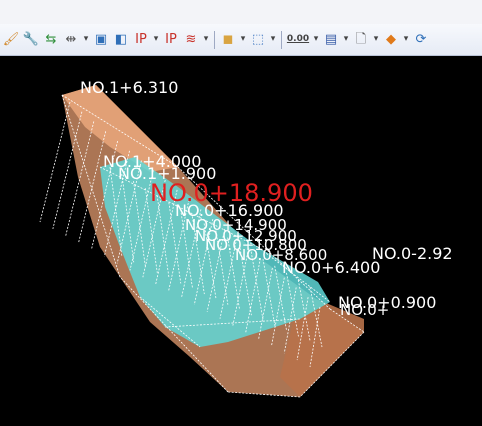 The image size is (482, 426). What do you see at coordinates (51, 40) in the screenshot?
I see `swap-arrows-icon: ⇆` at bounding box center [51, 40].